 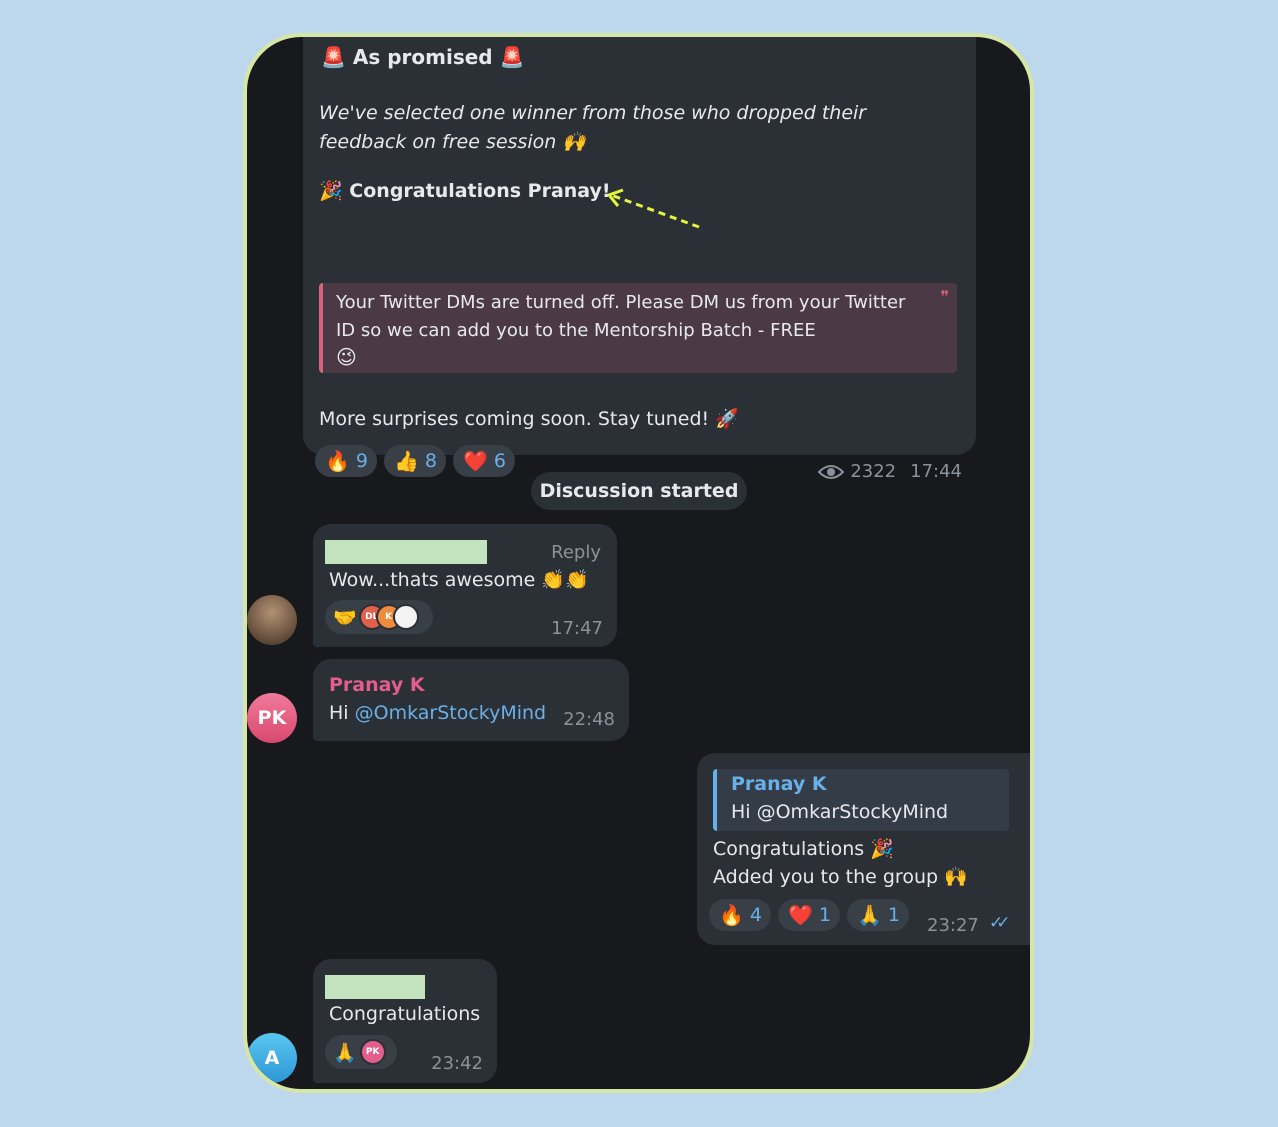 I want to click on post-congrats: 🎉 Congratulations Pranay!, so click(x=465, y=190).